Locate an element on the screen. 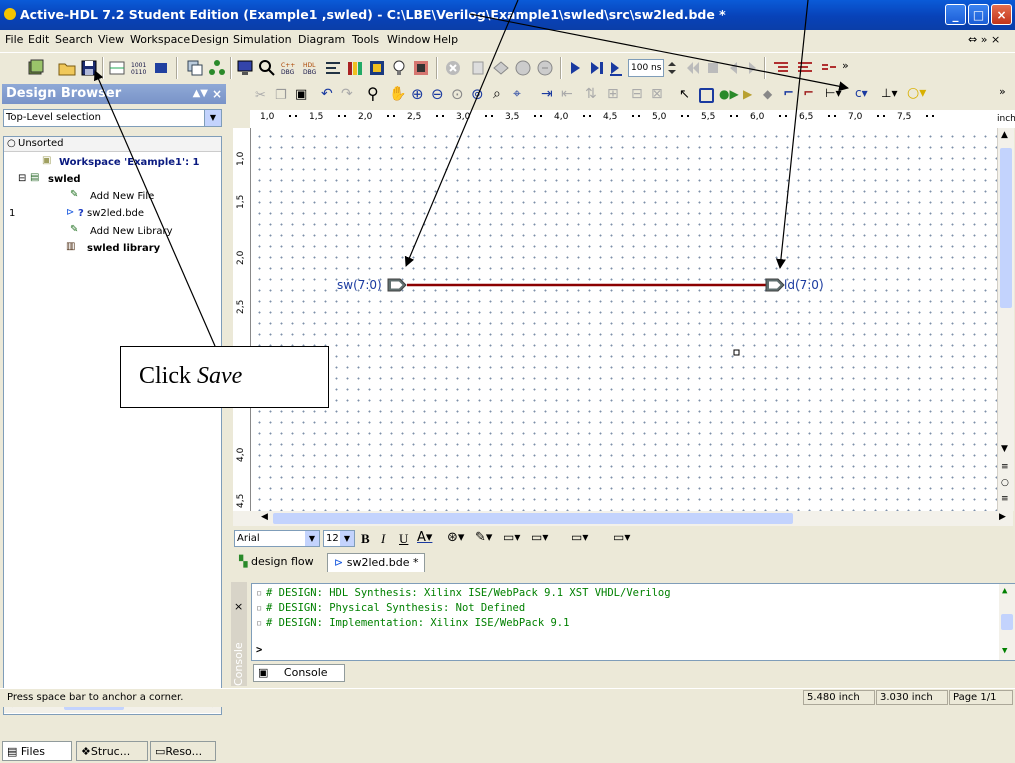  zoom-icon: ⚲ is located at coordinates (373, 93).